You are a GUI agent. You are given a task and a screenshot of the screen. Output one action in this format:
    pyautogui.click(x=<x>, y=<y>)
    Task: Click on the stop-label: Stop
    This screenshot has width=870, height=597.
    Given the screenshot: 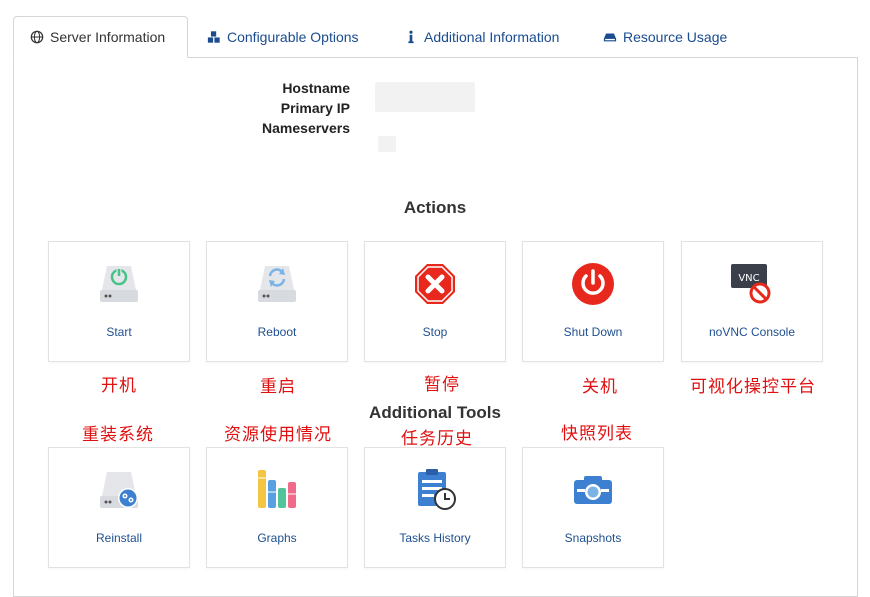 What is the action you would take?
    pyautogui.click(x=435, y=332)
    